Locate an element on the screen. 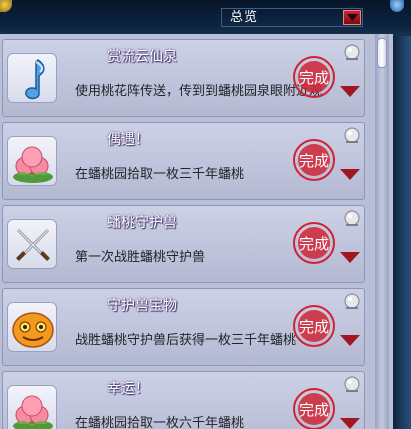 This screenshot has height=429, width=411. category-dropdown: 总览 is located at coordinates (292, 17).